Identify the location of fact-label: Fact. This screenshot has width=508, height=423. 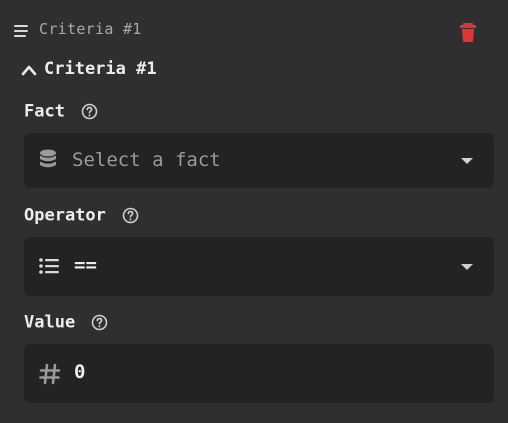
(44, 111).